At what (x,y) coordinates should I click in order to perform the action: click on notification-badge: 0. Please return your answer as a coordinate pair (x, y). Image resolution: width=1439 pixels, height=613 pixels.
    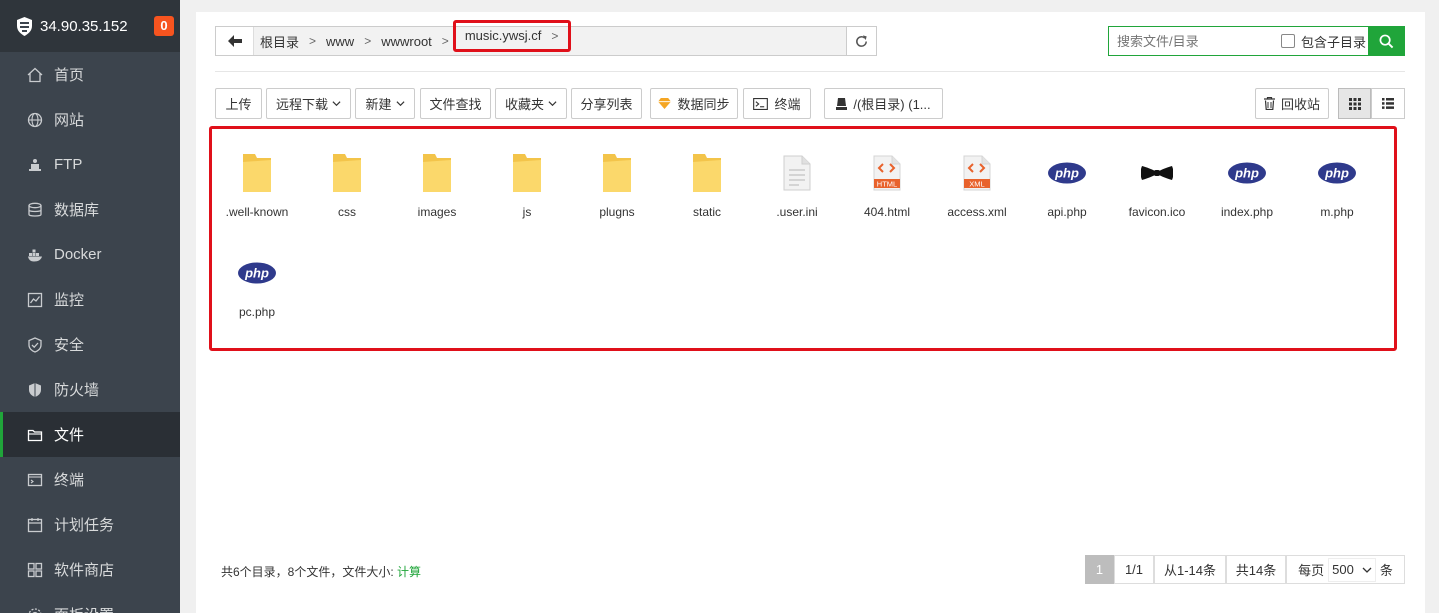
    Looking at the image, I should click on (164, 26).